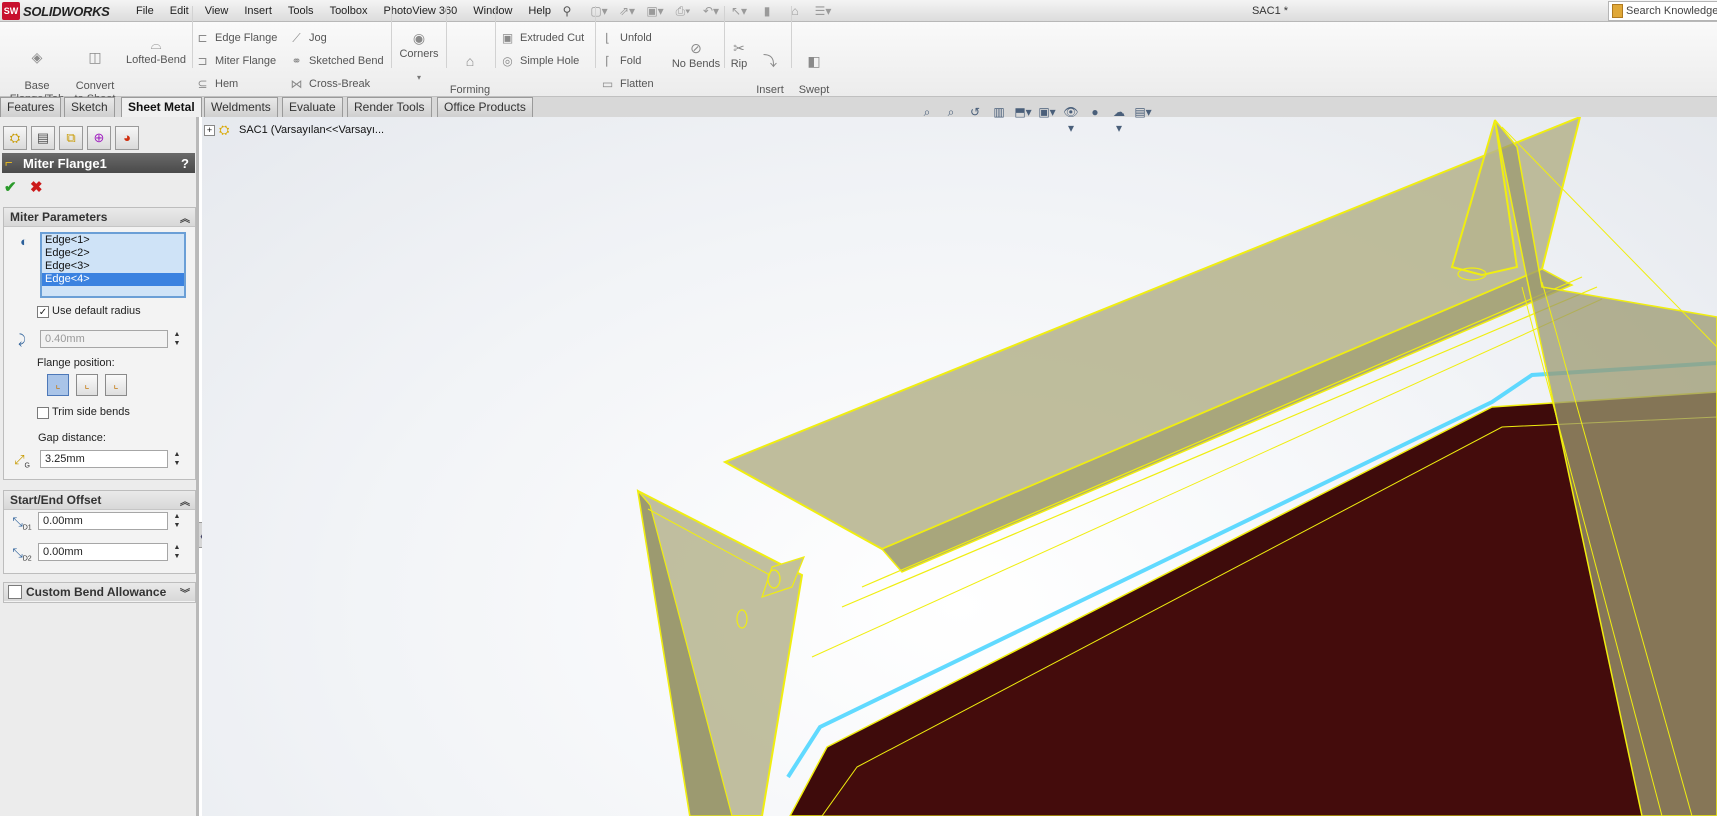 This screenshot has height=816, width=1717. I want to click on tab-weldments: Weldments, so click(241, 107).